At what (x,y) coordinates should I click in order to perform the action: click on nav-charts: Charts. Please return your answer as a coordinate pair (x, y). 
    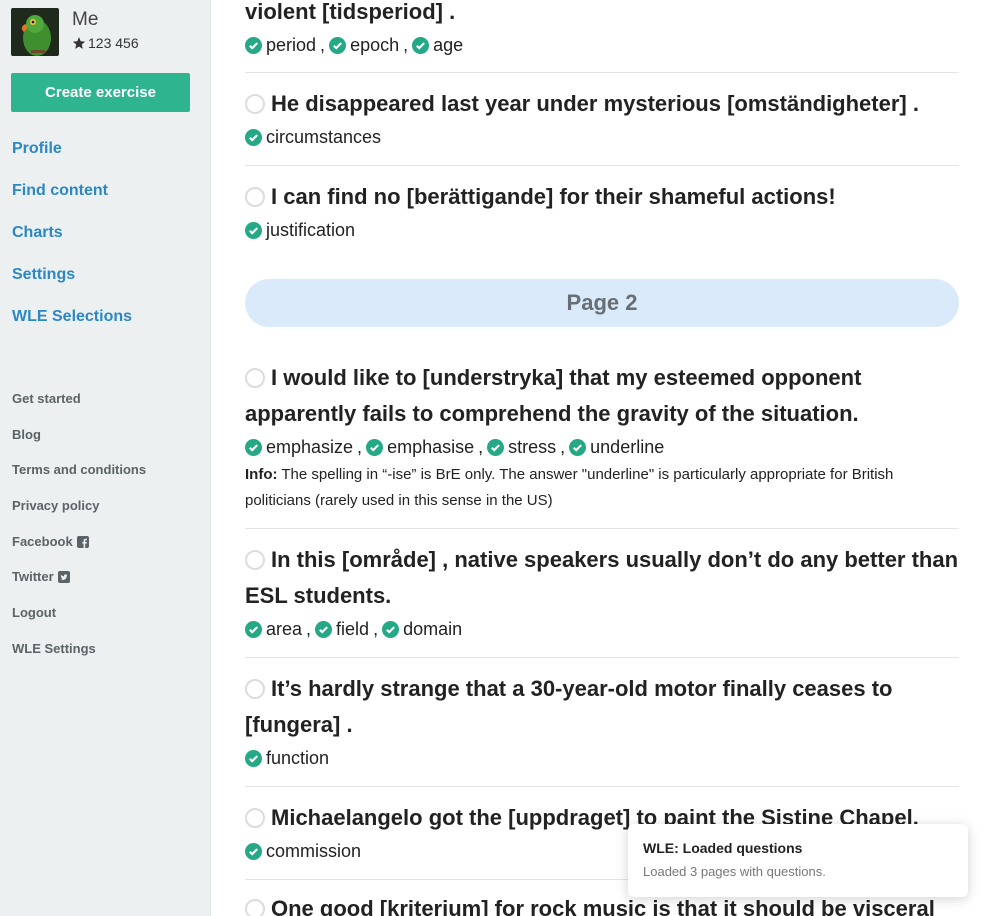
    Looking at the image, I should click on (72, 243).